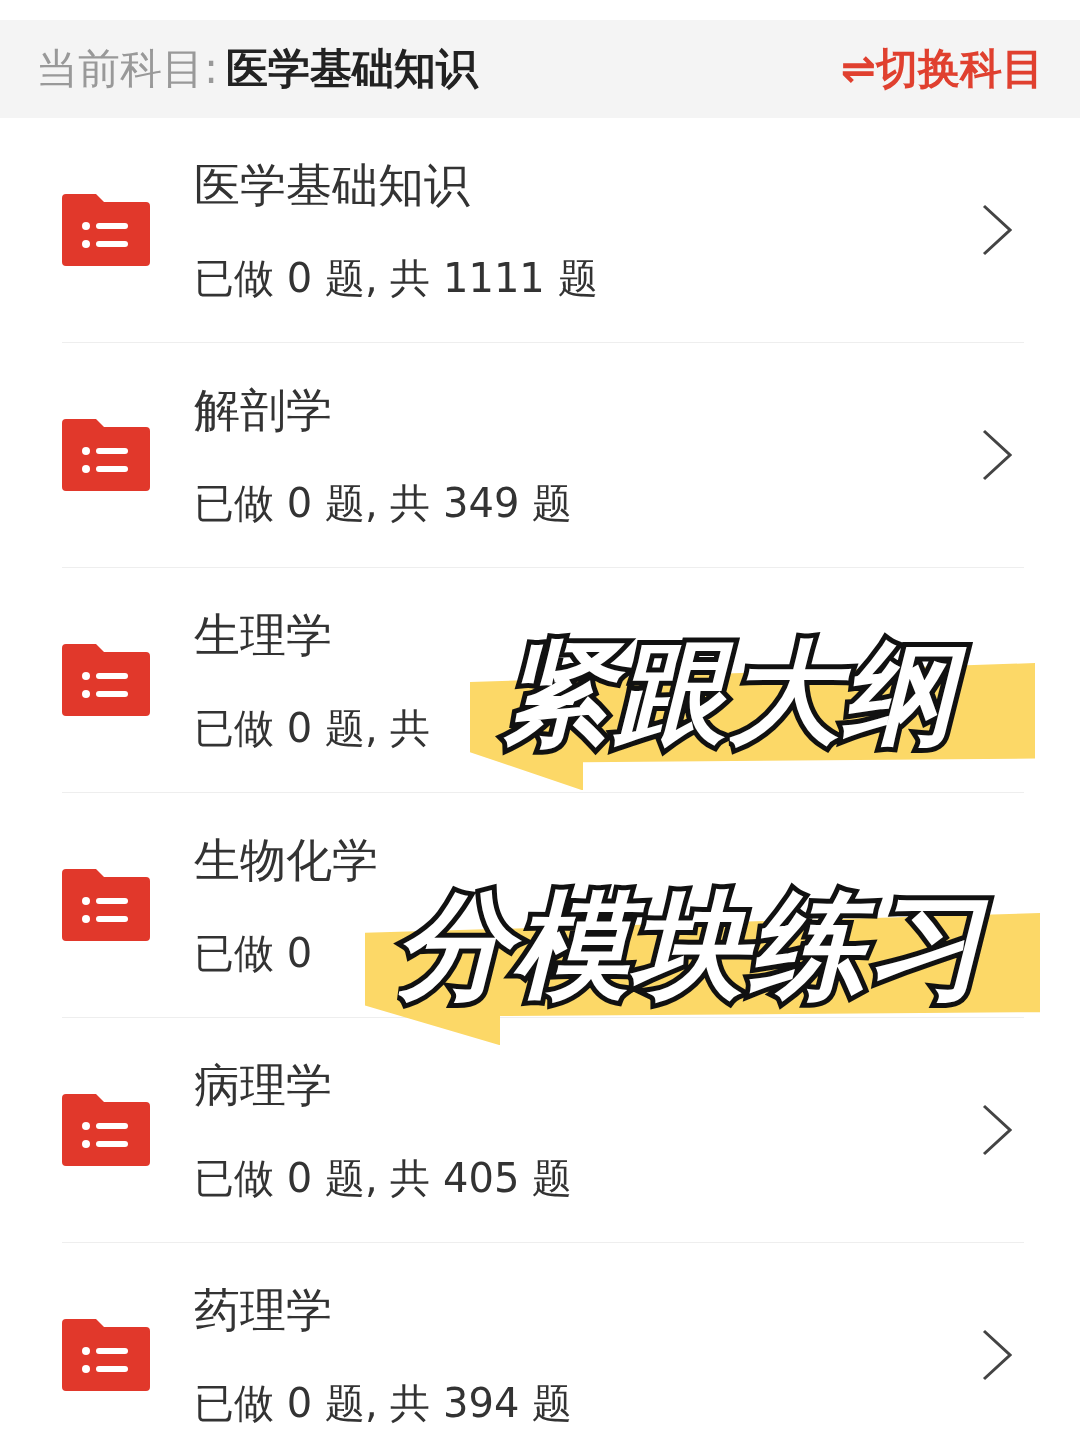 Image resolution: width=1080 pixels, height=1443 pixels. What do you see at coordinates (384, 503) in the screenshot?
I see `question-count: 已做 0 题, 共 349 题` at bounding box center [384, 503].